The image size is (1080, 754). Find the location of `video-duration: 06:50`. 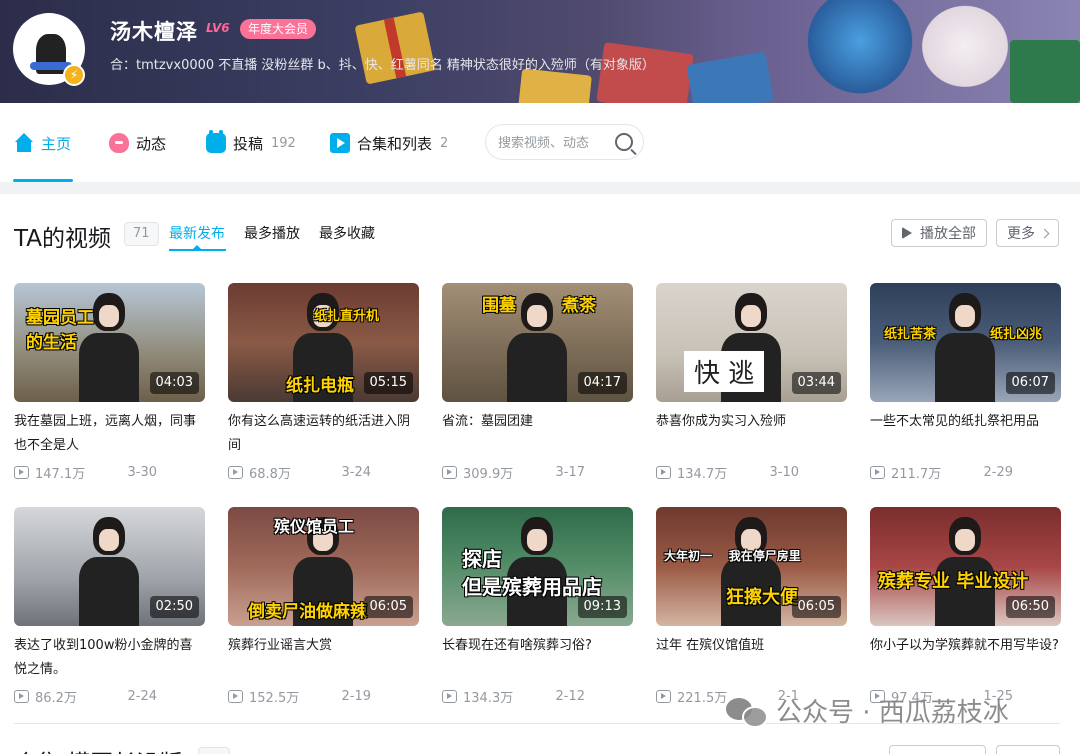

video-duration: 06:50 is located at coordinates (1030, 607).